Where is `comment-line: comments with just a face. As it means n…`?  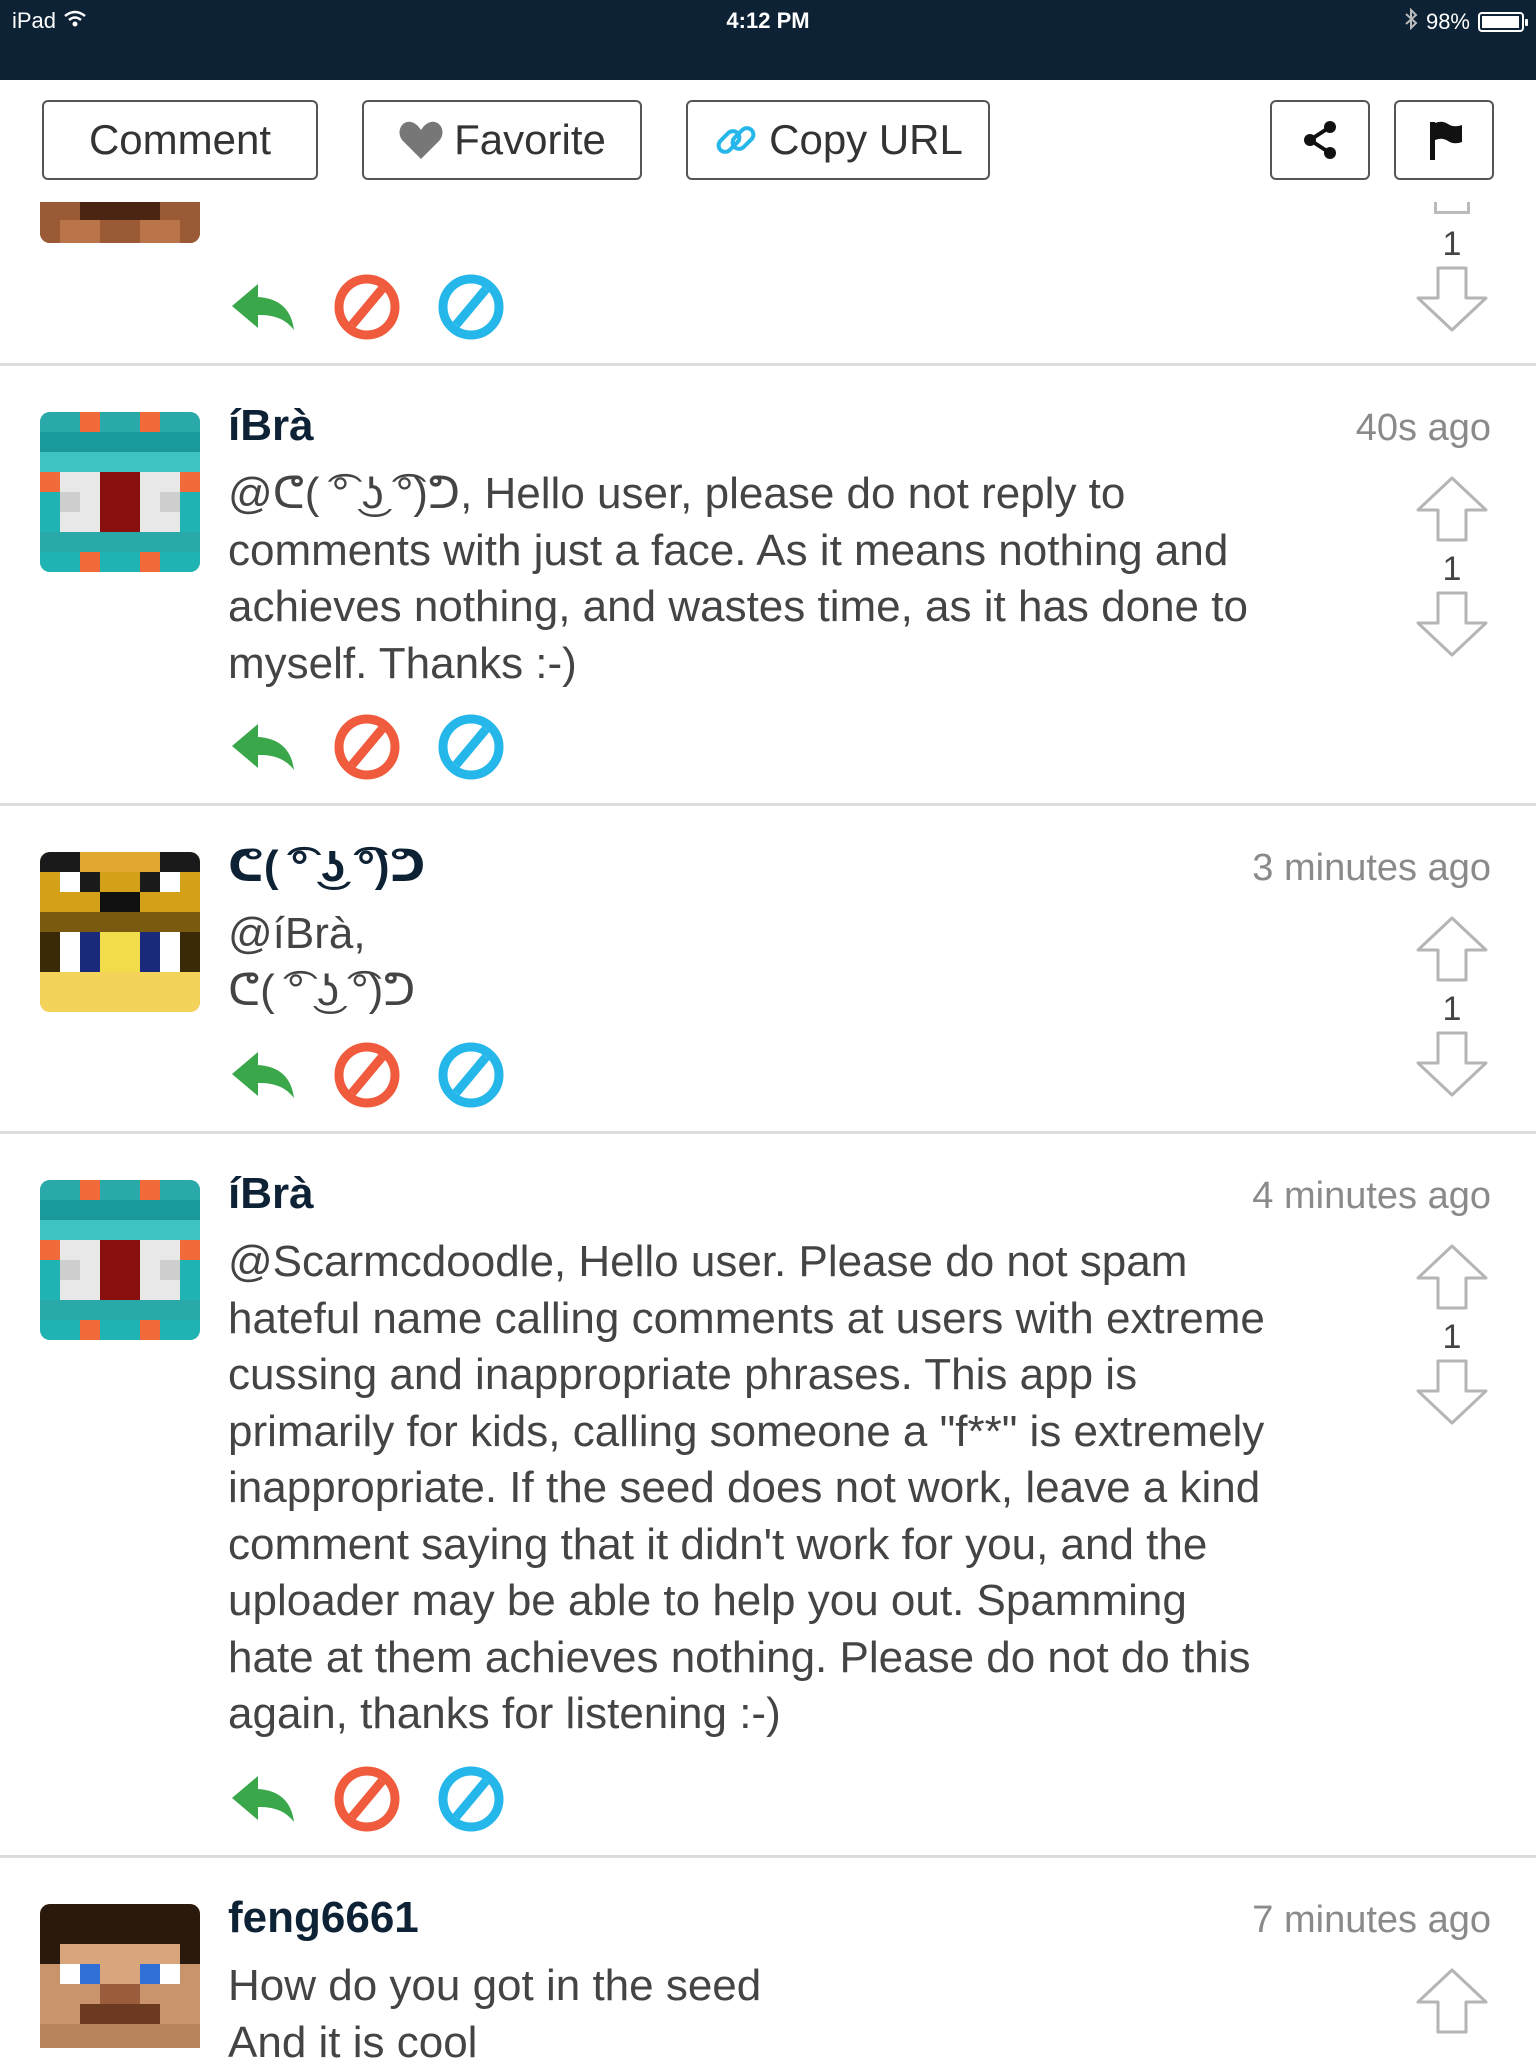 comment-line: comments with just a face. As it means n… is located at coordinates (788, 551).